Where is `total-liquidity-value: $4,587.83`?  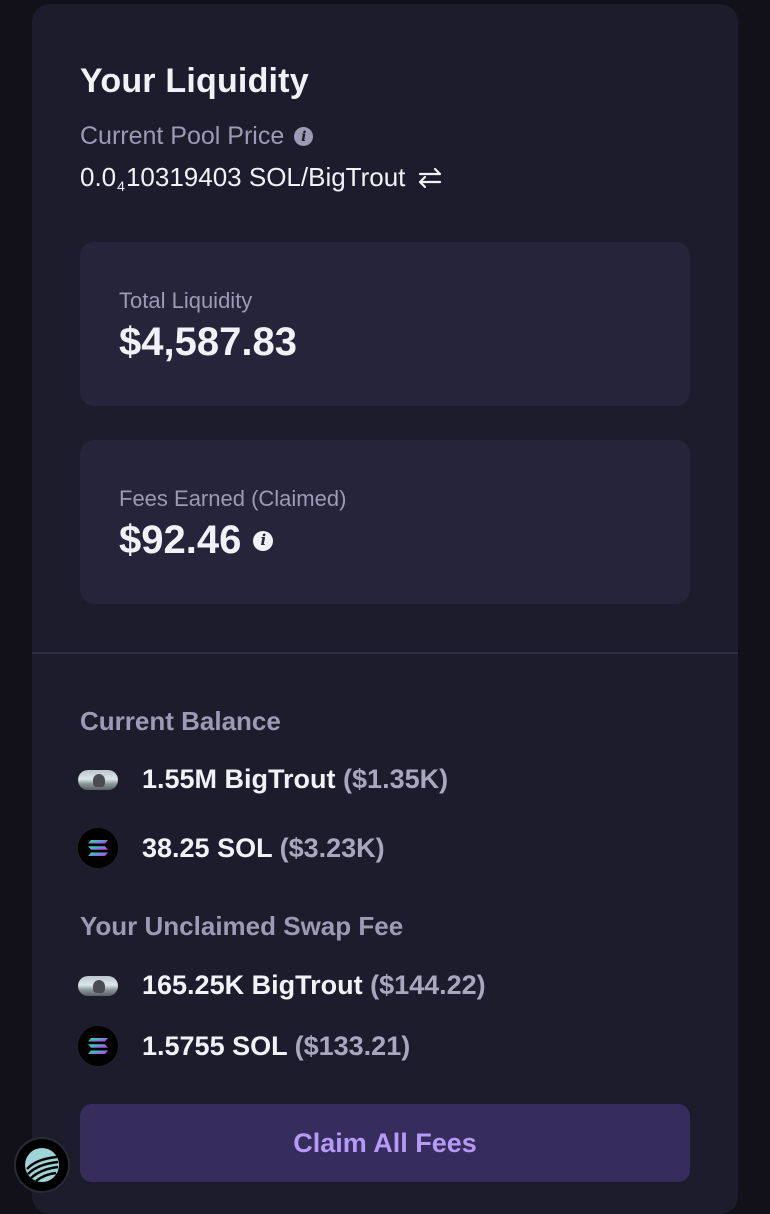 total-liquidity-value: $4,587.83 is located at coordinates (208, 342).